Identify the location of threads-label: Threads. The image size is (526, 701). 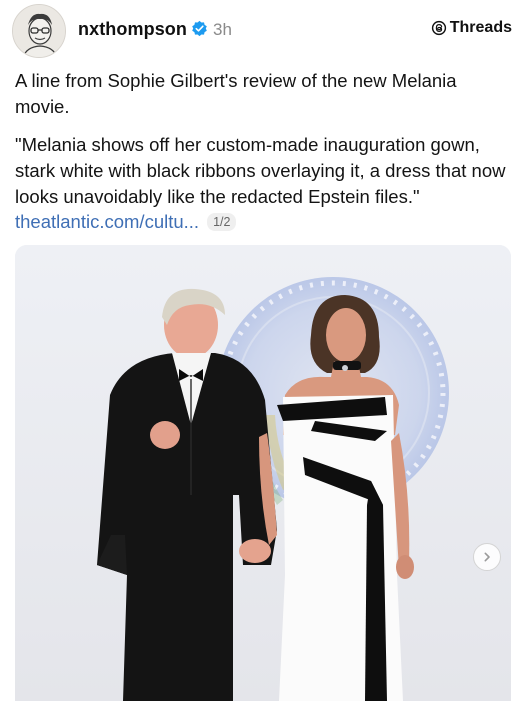
(480, 27).